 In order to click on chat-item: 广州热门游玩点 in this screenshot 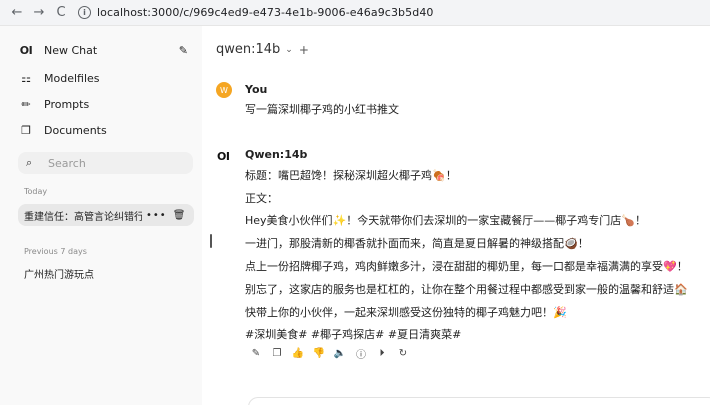, I will do `click(106, 273)`.